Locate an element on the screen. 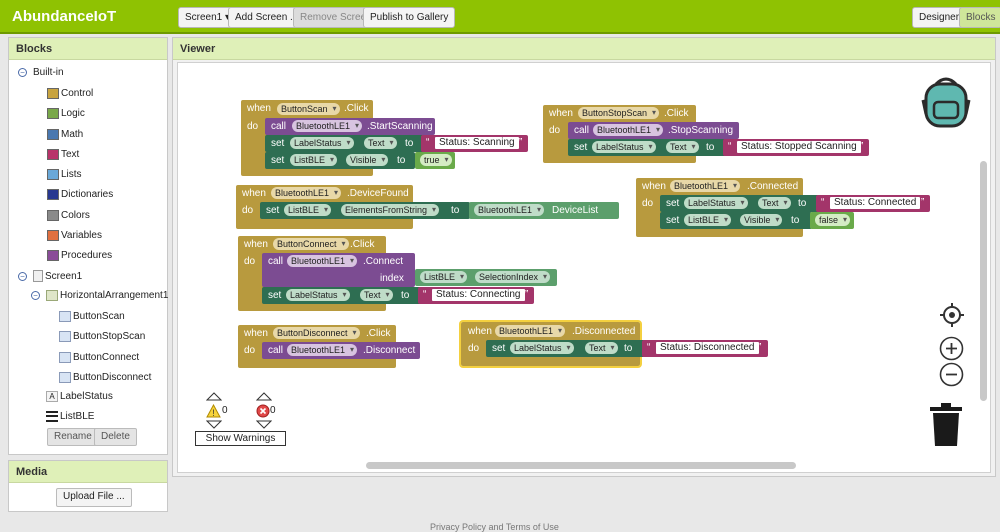  text-value: Status: Connected is located at coordinates (875, 203).